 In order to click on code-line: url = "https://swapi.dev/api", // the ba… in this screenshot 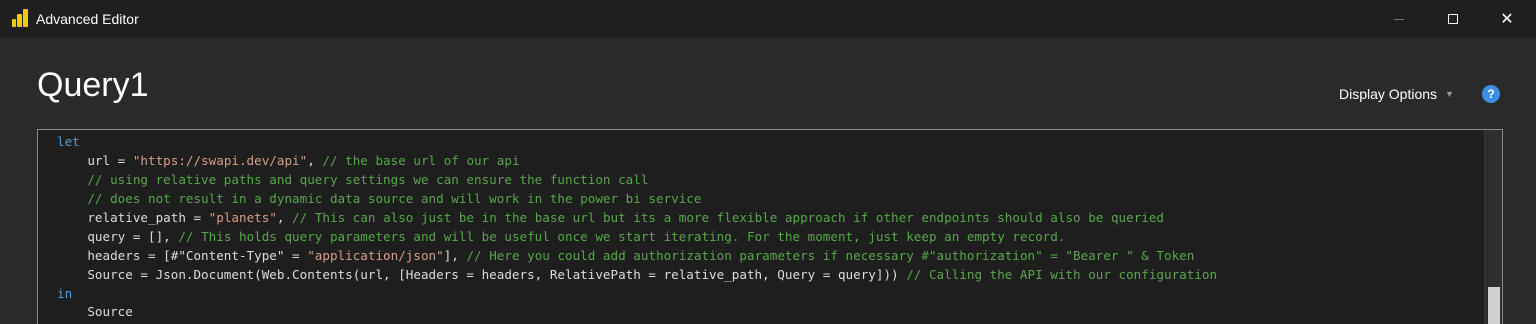, I will do `click(637, 161)`.